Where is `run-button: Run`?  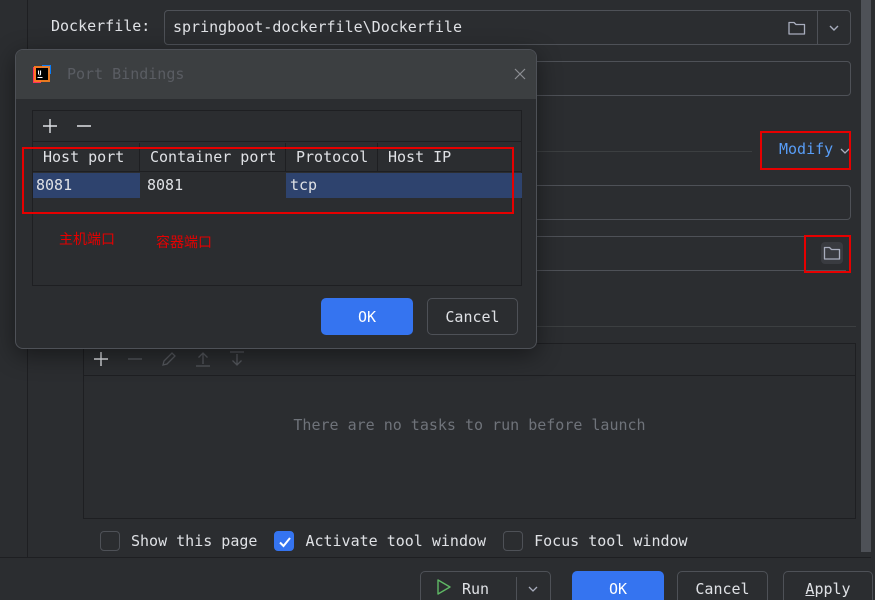
run-button: Run is located at coordinates (485, 585).